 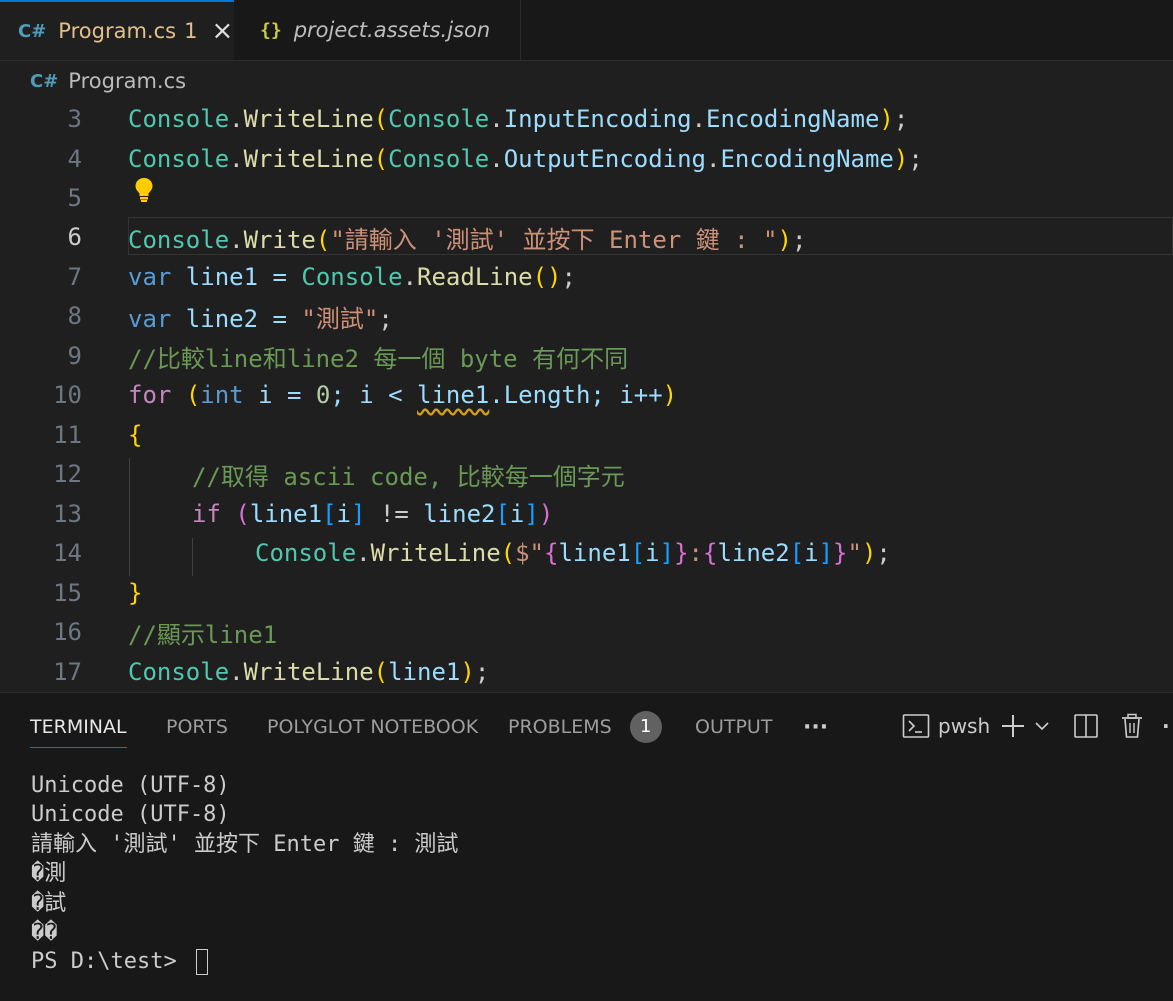 I want to click on line-number: 17, so click(x=67, y=672).